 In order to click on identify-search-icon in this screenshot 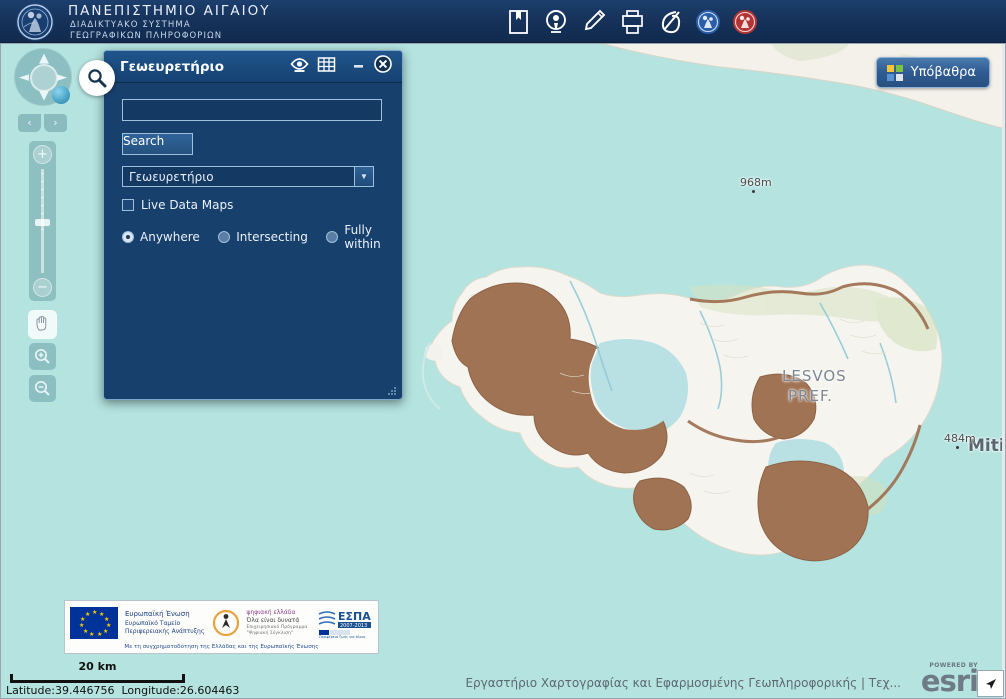, I will do `click(556, 22)`.